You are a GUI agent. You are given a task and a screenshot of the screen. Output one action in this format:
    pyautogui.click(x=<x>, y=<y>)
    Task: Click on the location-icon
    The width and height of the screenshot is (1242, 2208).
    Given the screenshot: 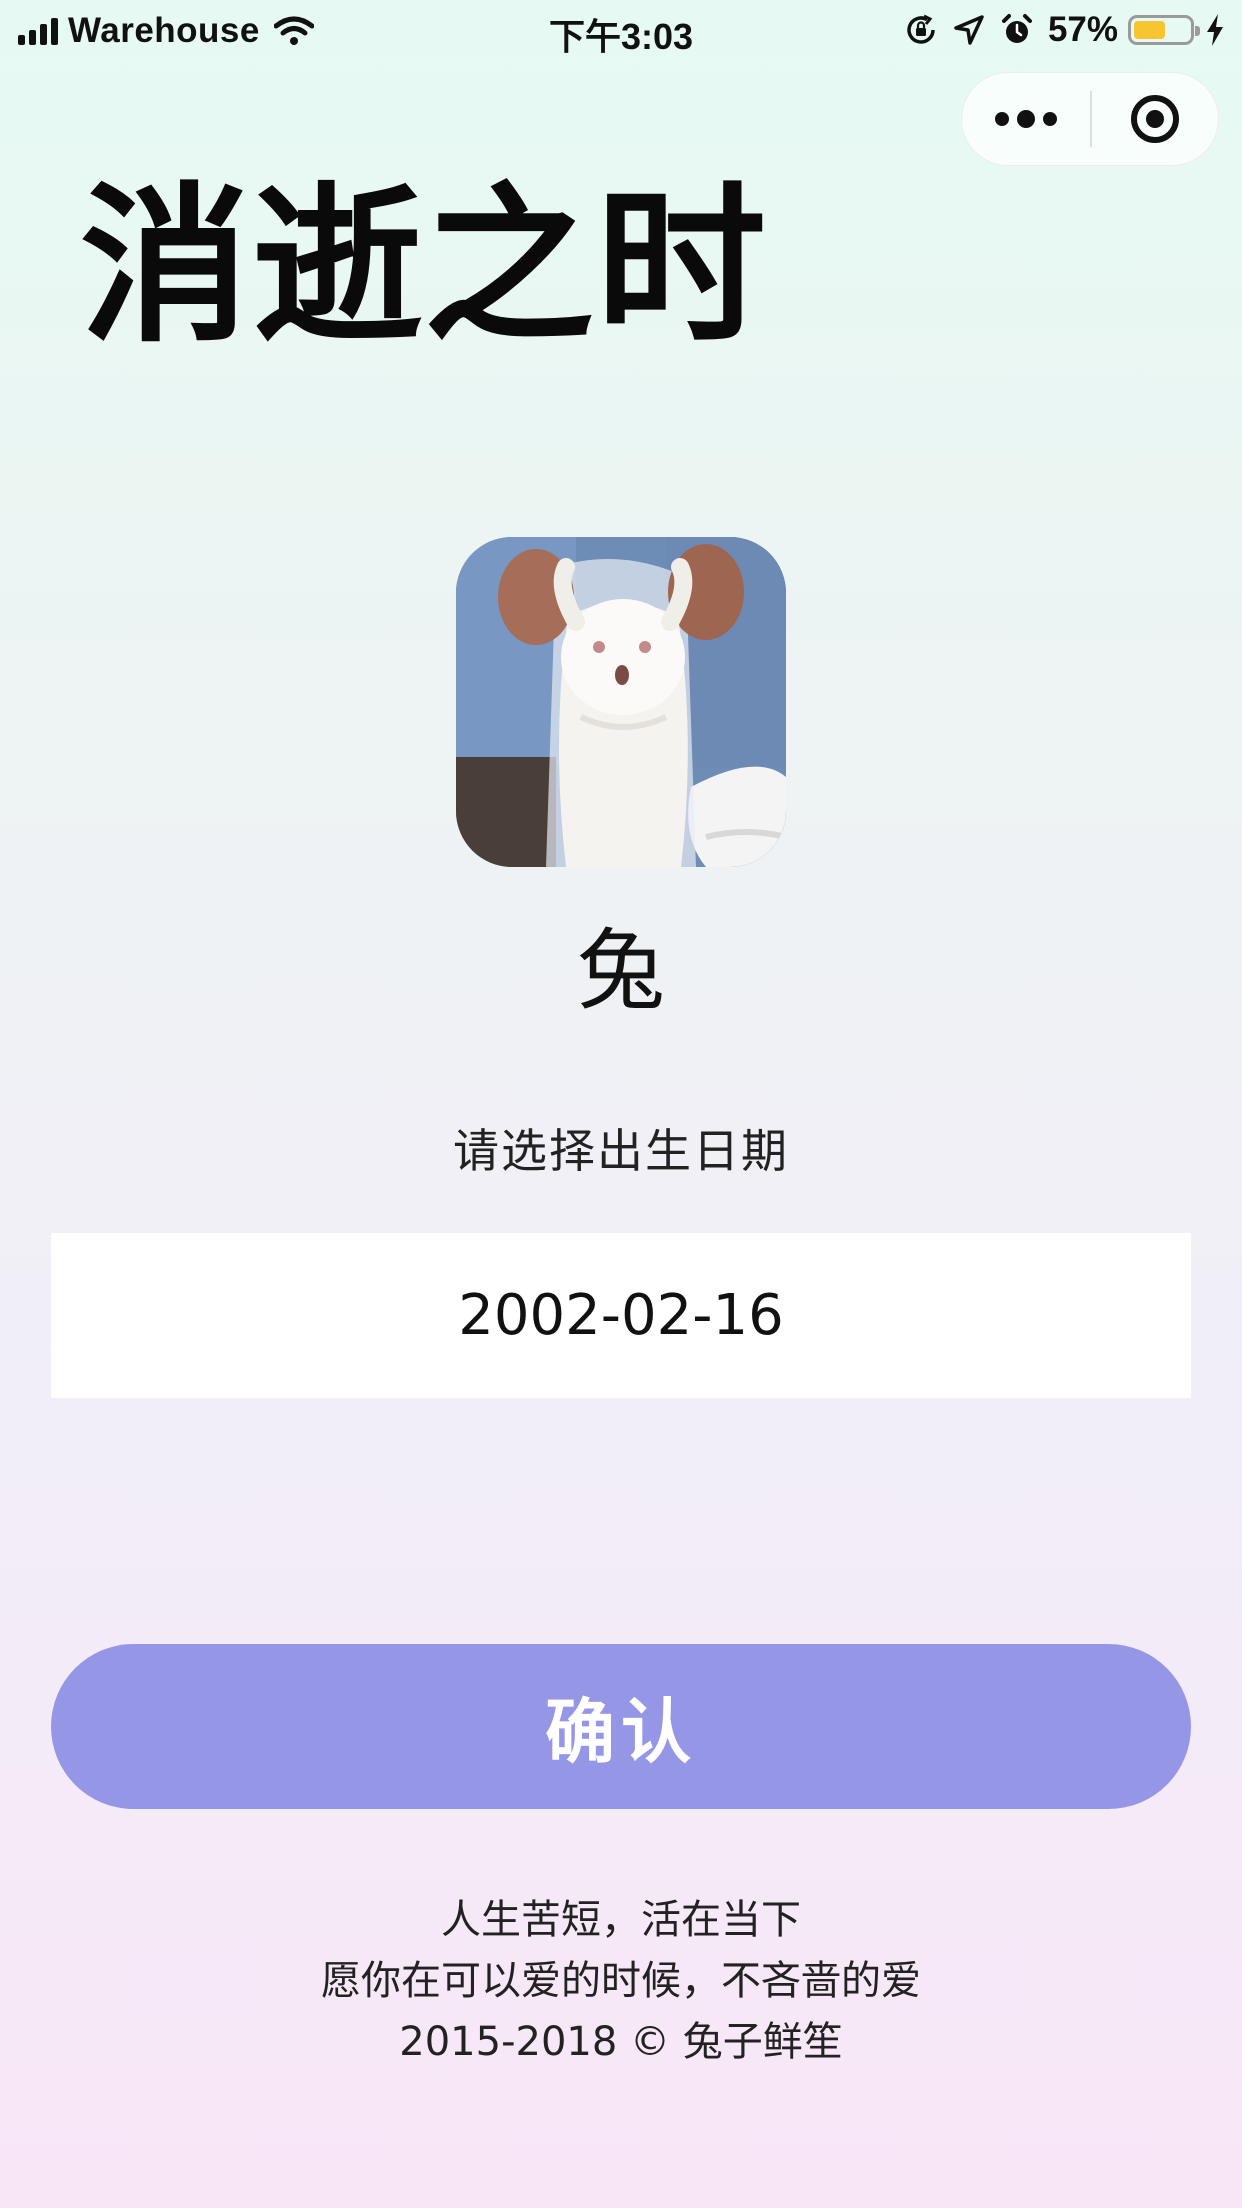 What is the action you would take?
    pyautogui.click(x=969, y=30)
    